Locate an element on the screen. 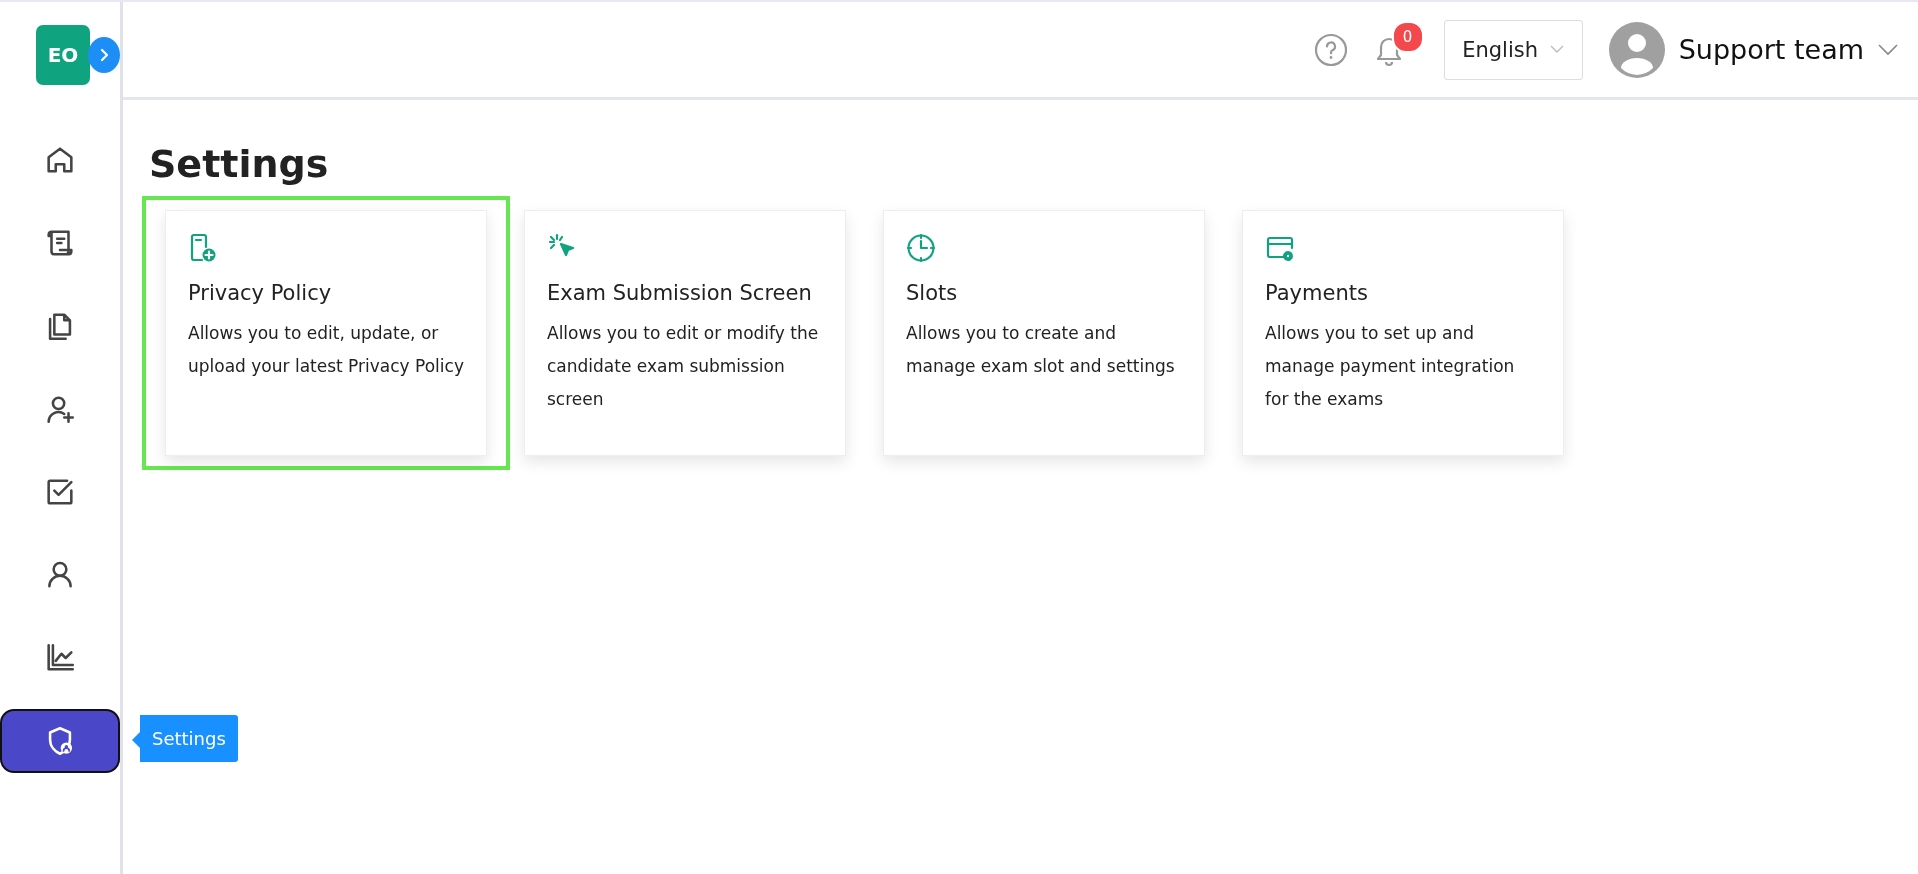 This screenshot has width=1918, height=874. expand-button is located at coordinates (104, 55).